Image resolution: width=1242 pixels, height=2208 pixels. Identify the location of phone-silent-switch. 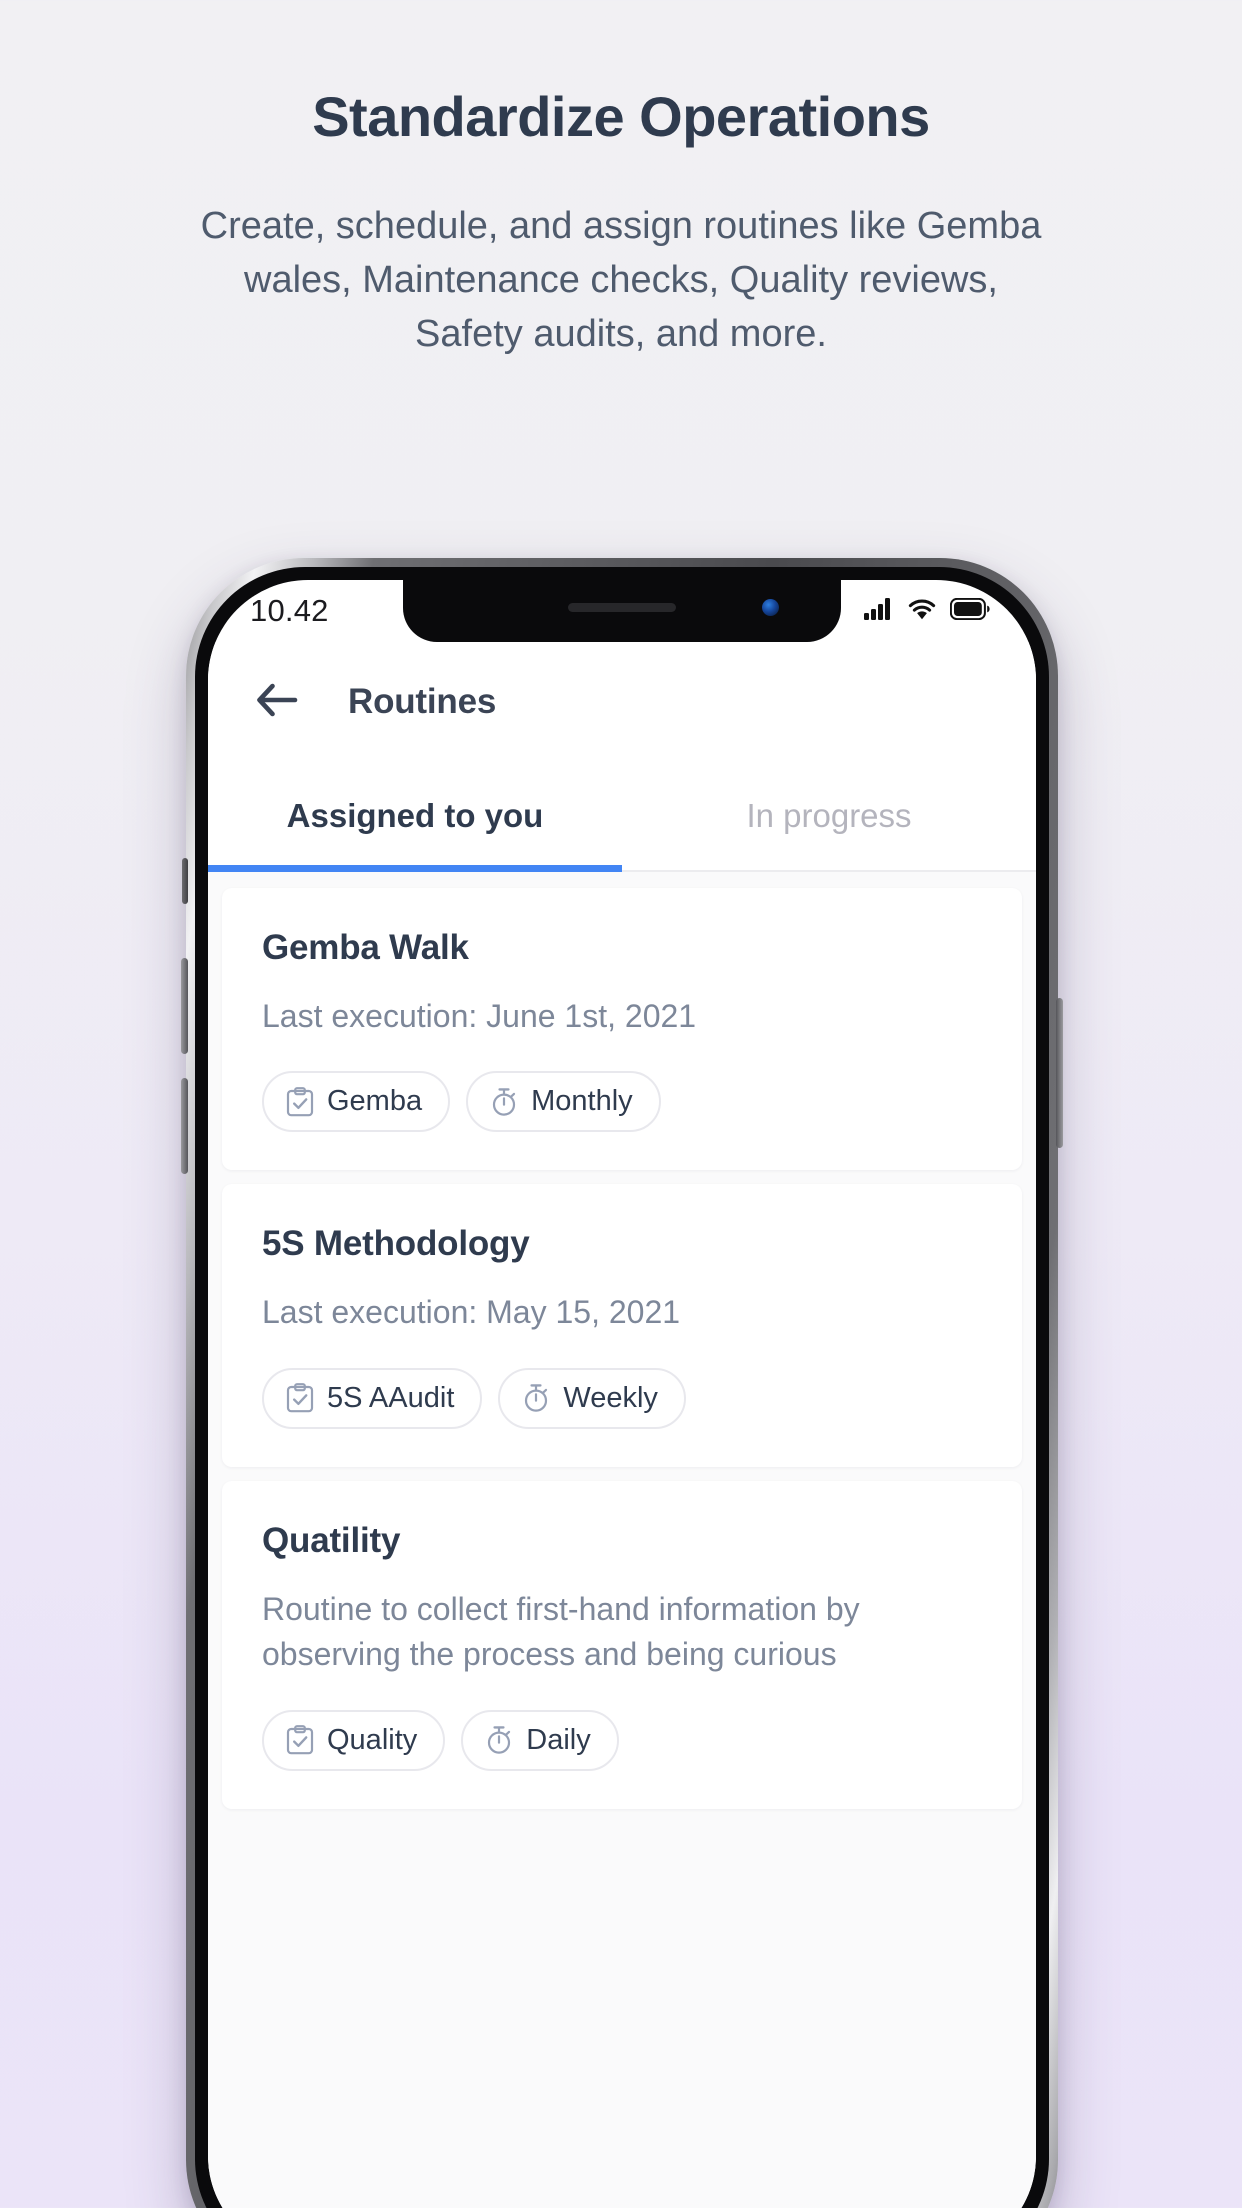
(185, 881).